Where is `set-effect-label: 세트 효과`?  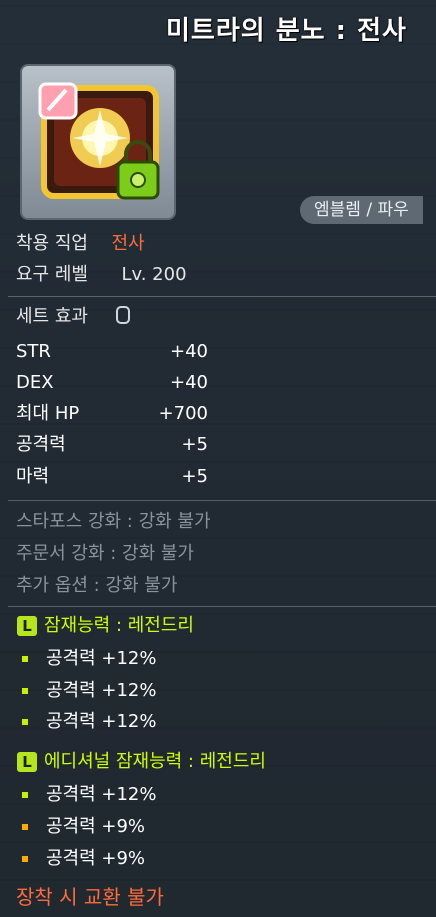 set-effect-label: 세트 효과 is located at coordinates (52, 316).